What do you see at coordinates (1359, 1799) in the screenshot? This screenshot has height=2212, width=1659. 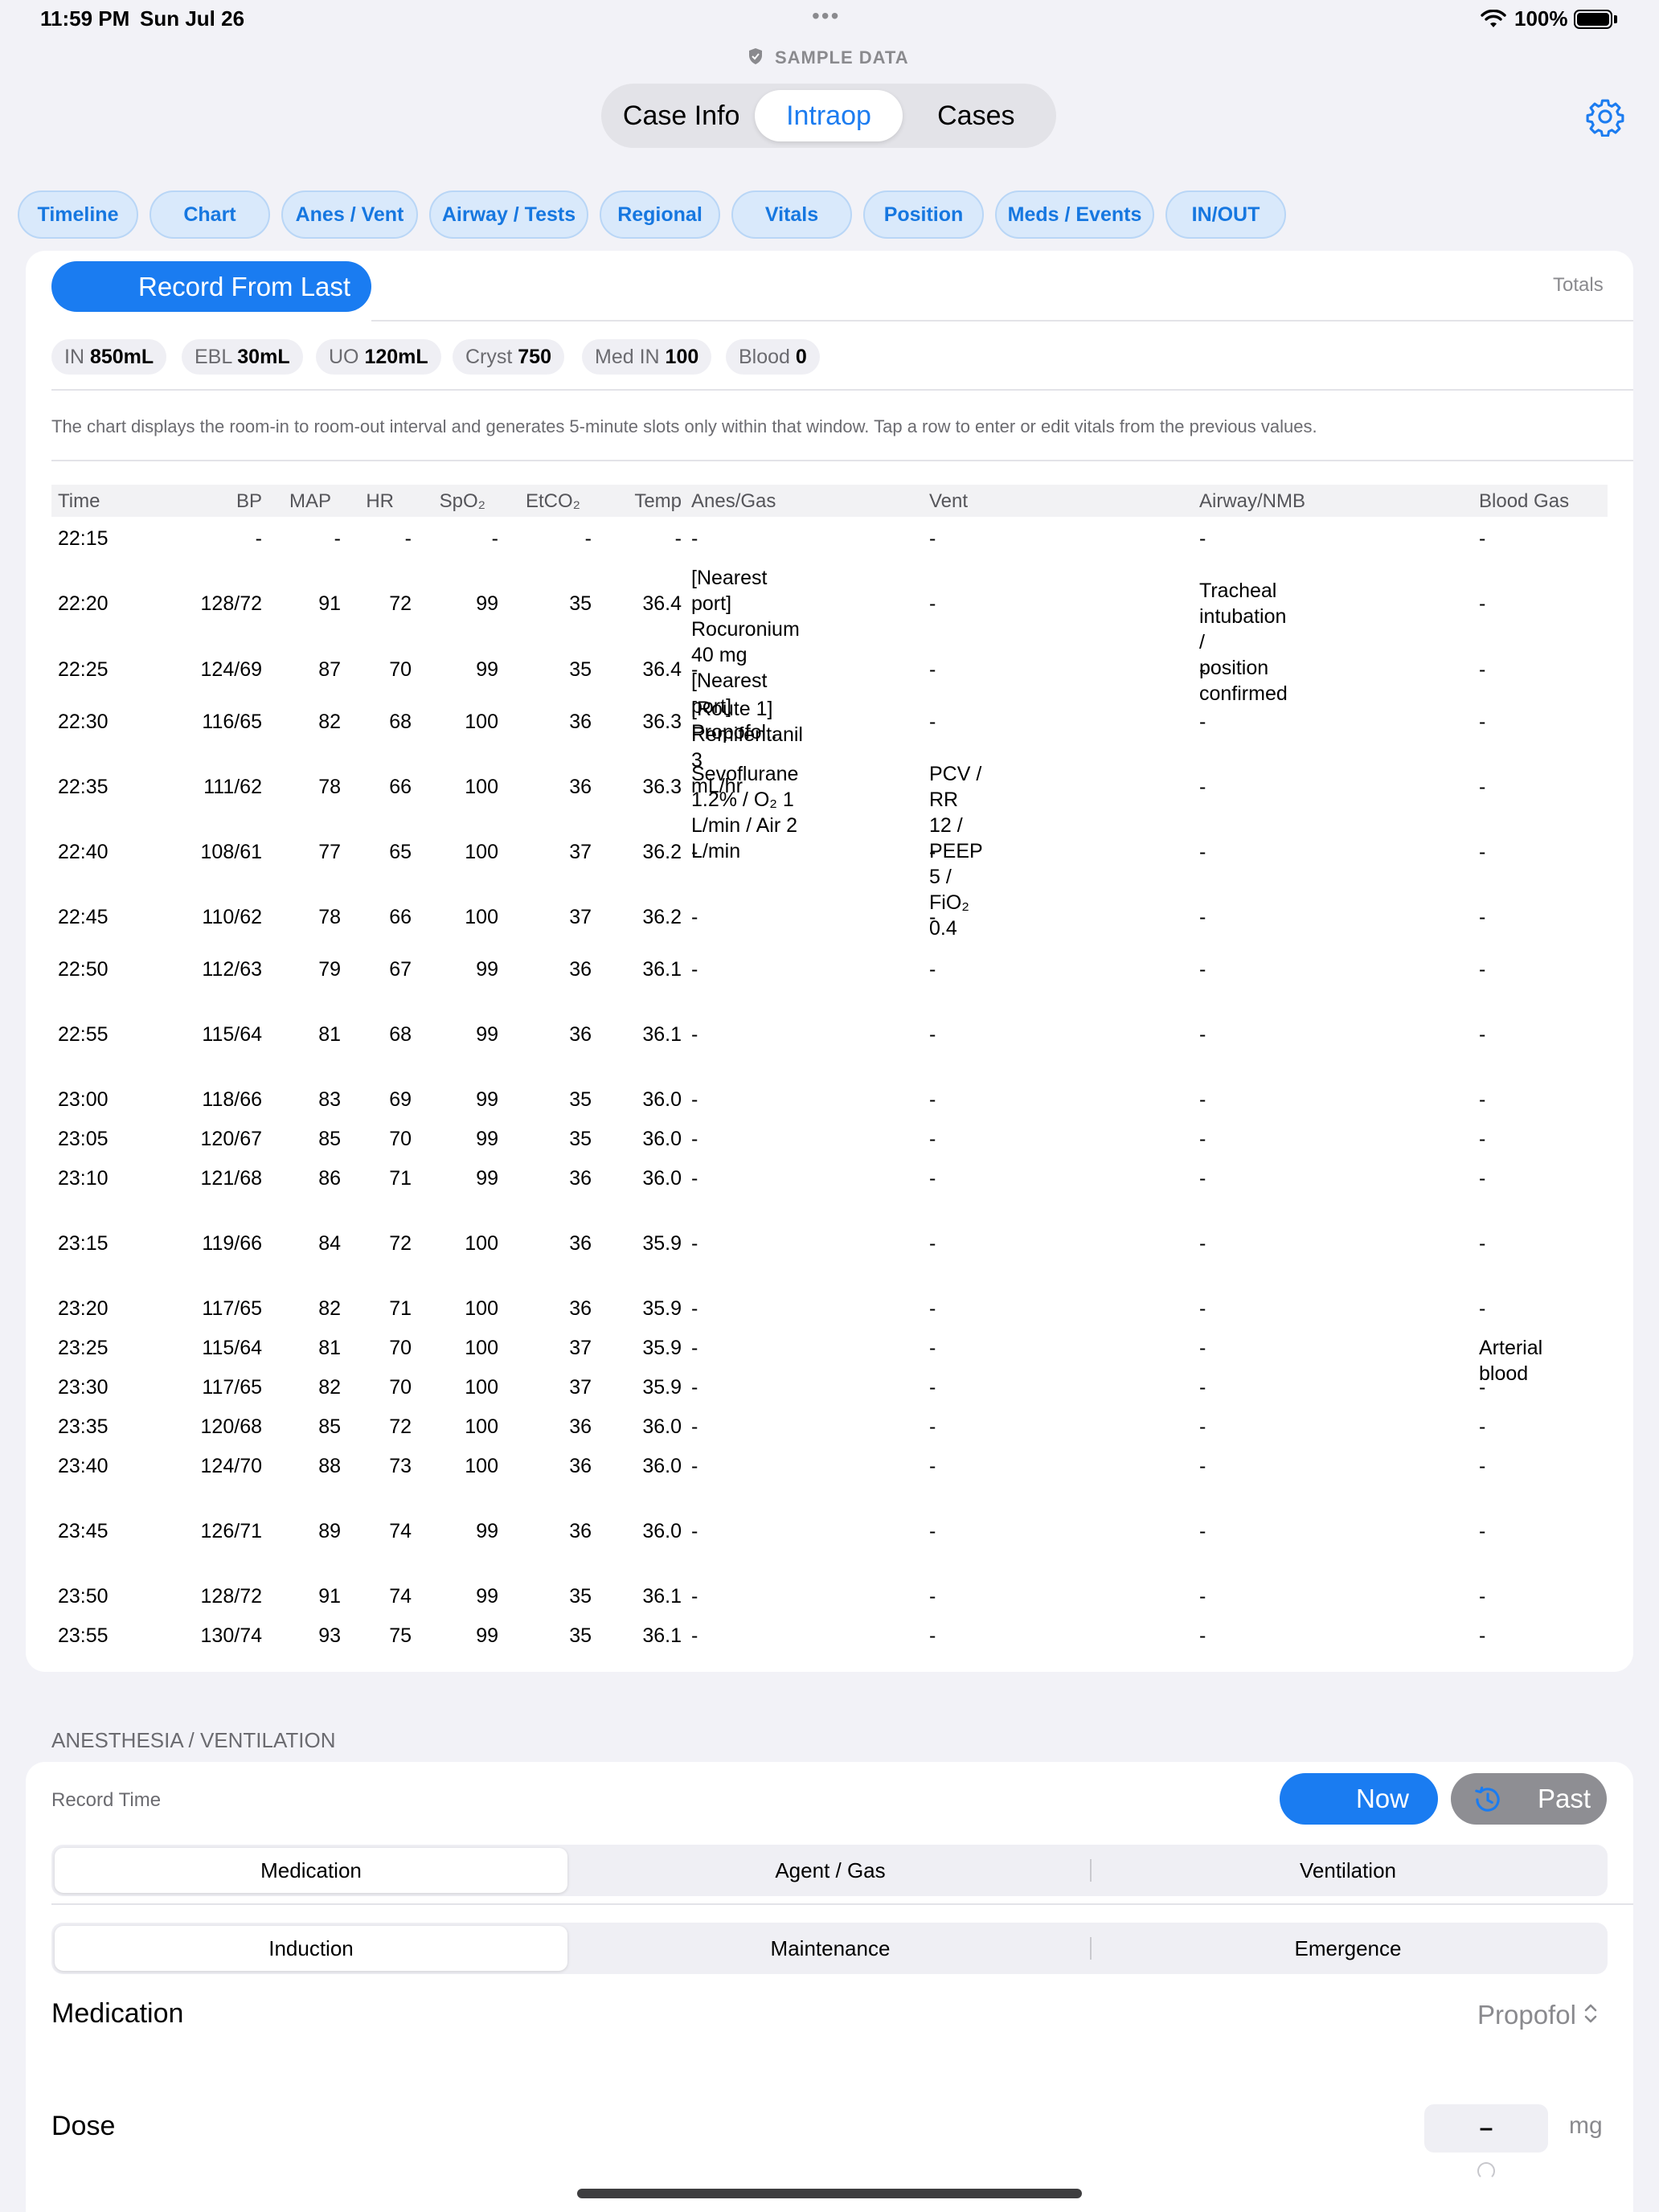 I see `now-button: Now` at bounding box center [1359, 1799].